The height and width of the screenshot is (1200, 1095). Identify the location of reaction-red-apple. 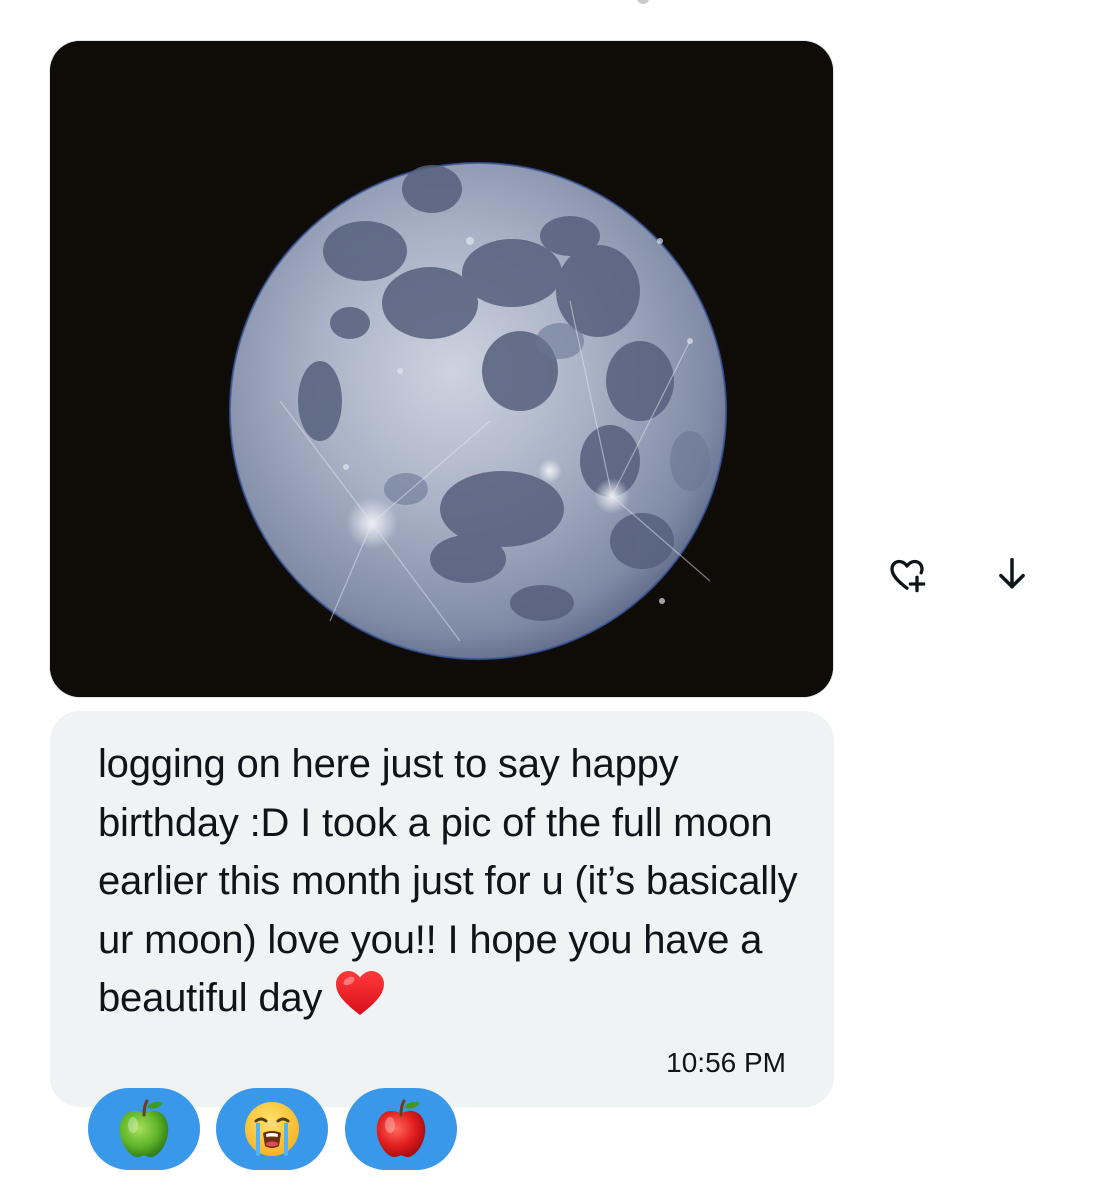
(401, 1129).